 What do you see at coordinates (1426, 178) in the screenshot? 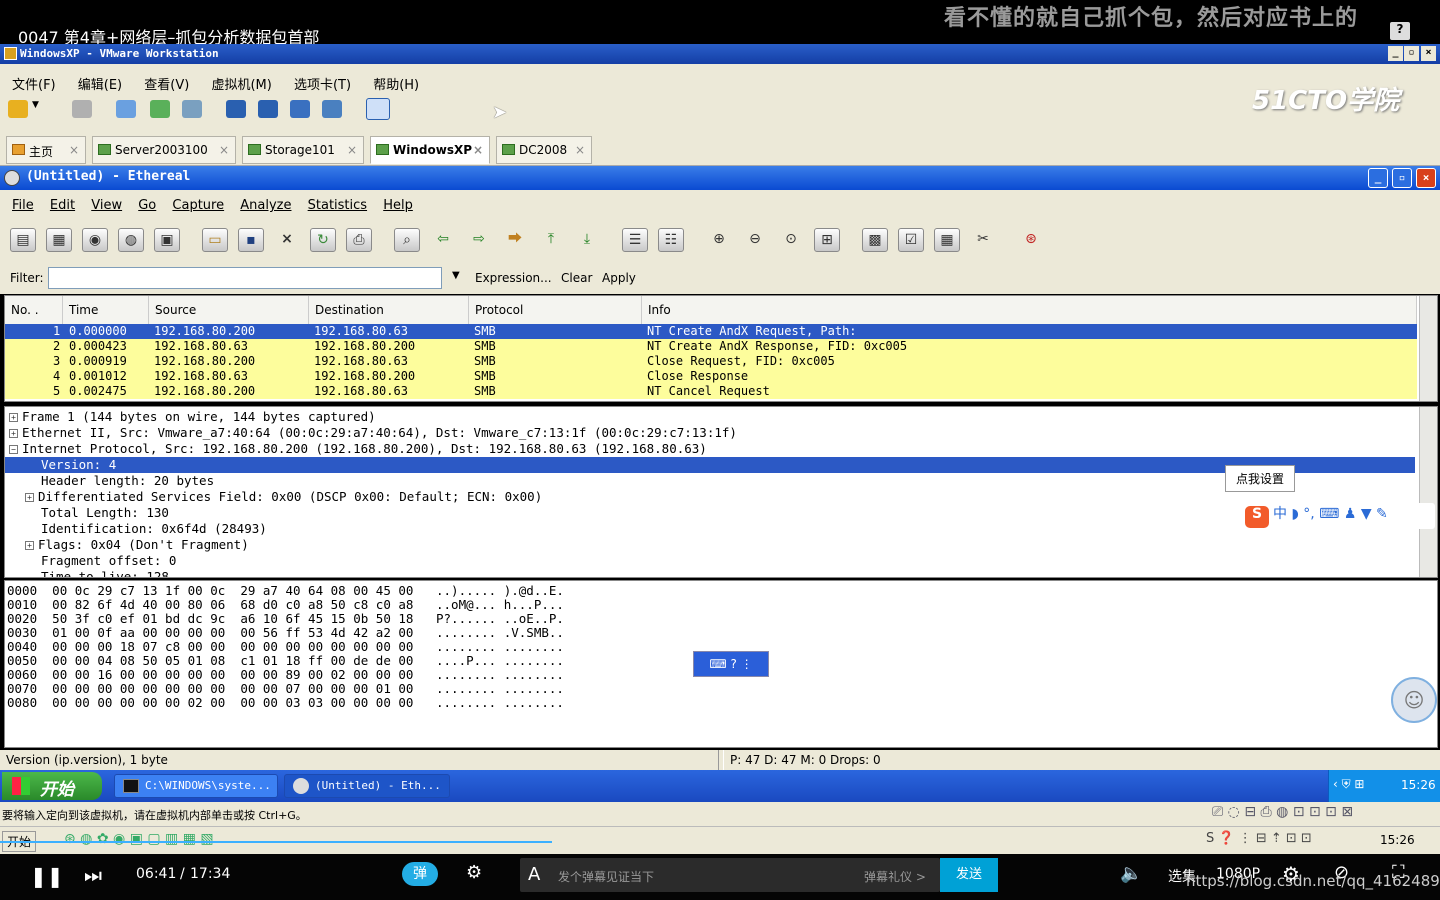
I see `ethereal-close-button: ×` at bounding box center [1426, 178].